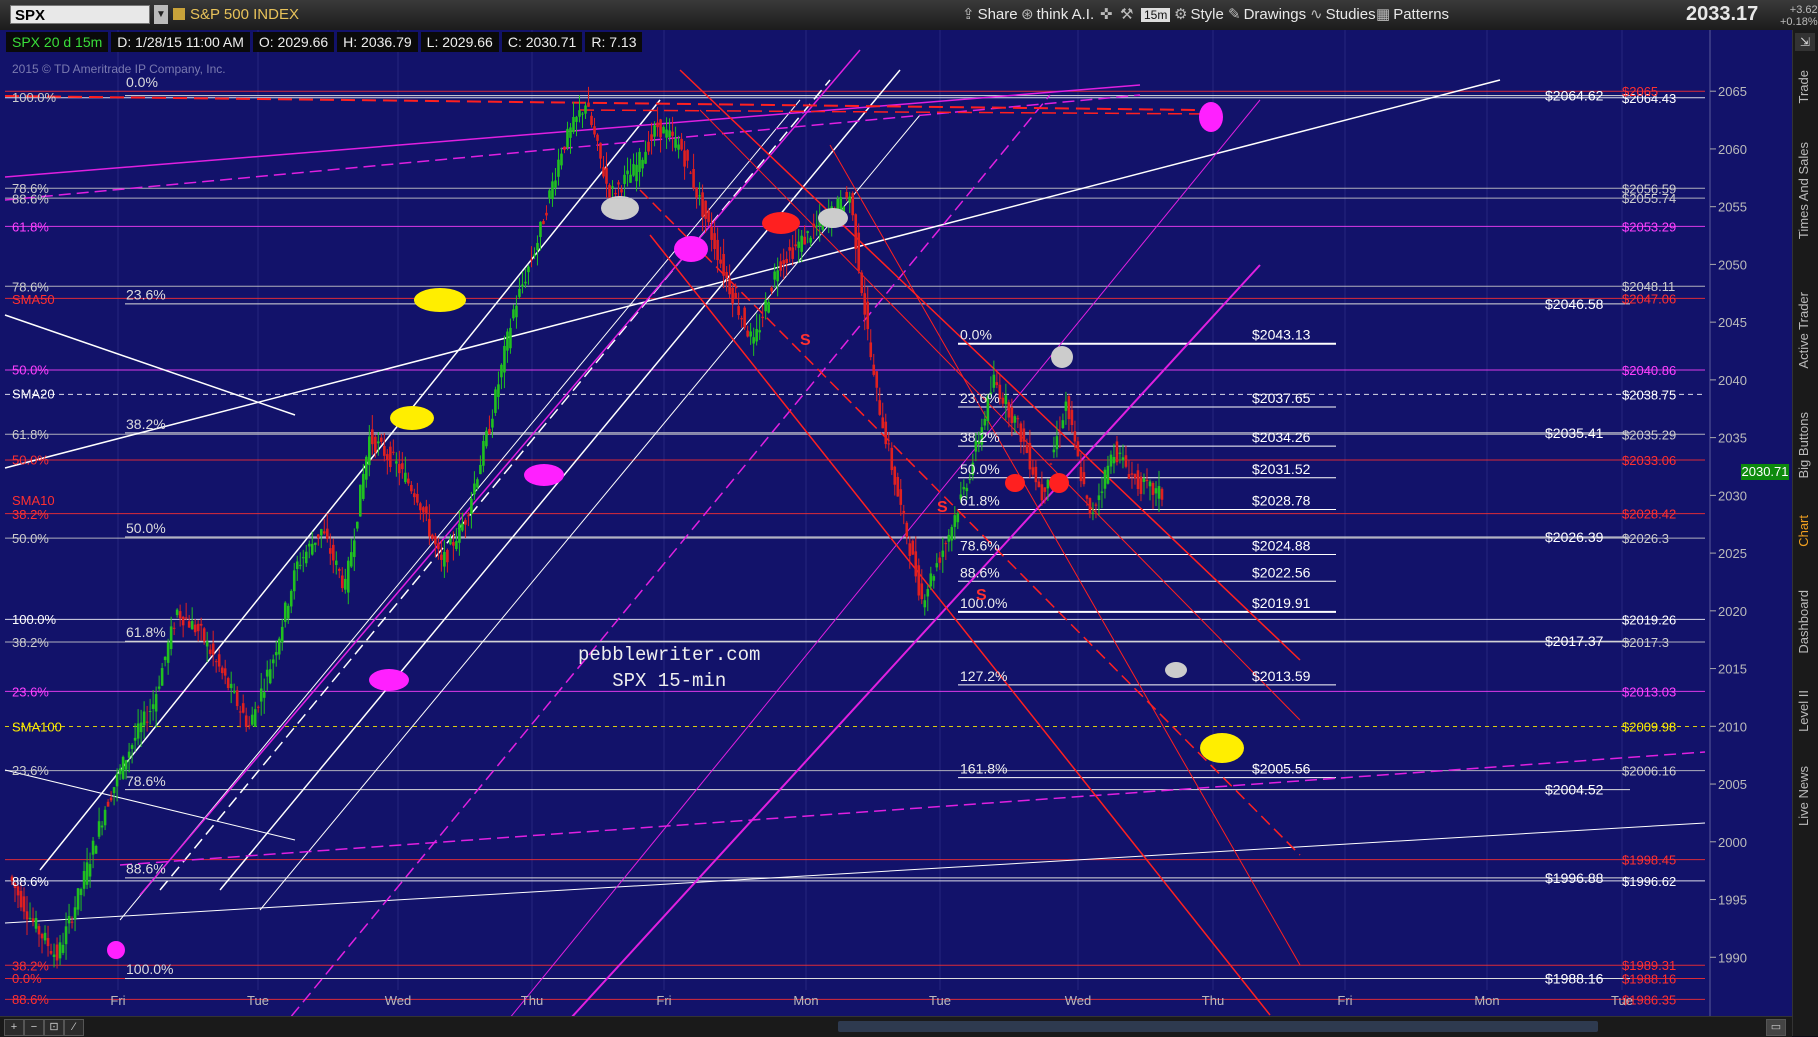 This screenshot has width=1818, height=1037. I want to click on zoom-in-icon: +, so click(14, 1027).